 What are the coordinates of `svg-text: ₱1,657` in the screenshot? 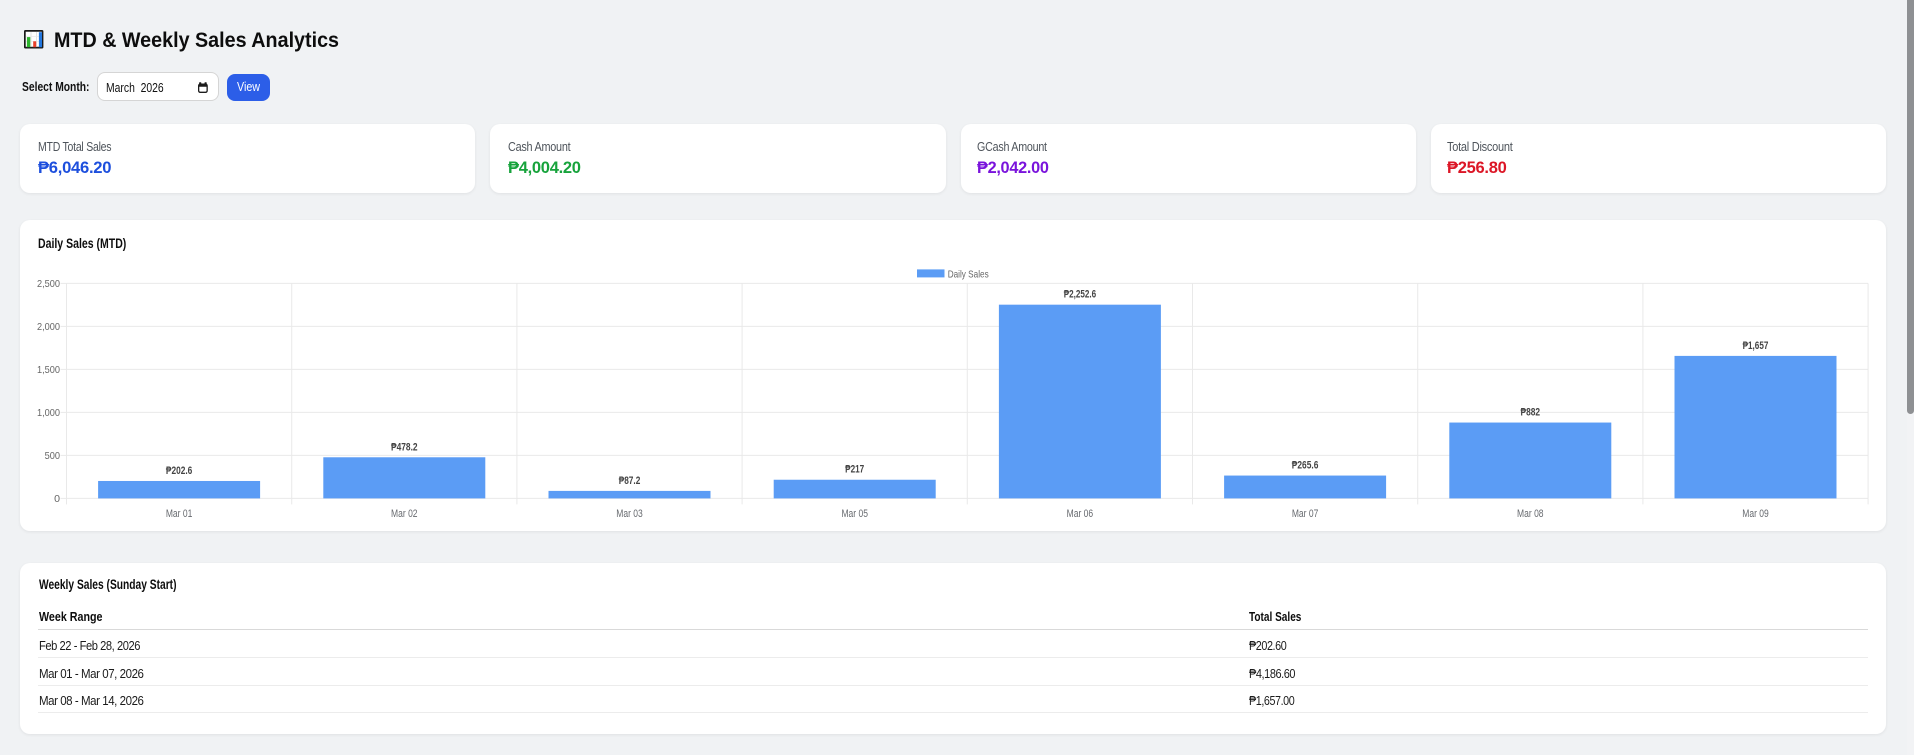 It's located at (1756, 345).